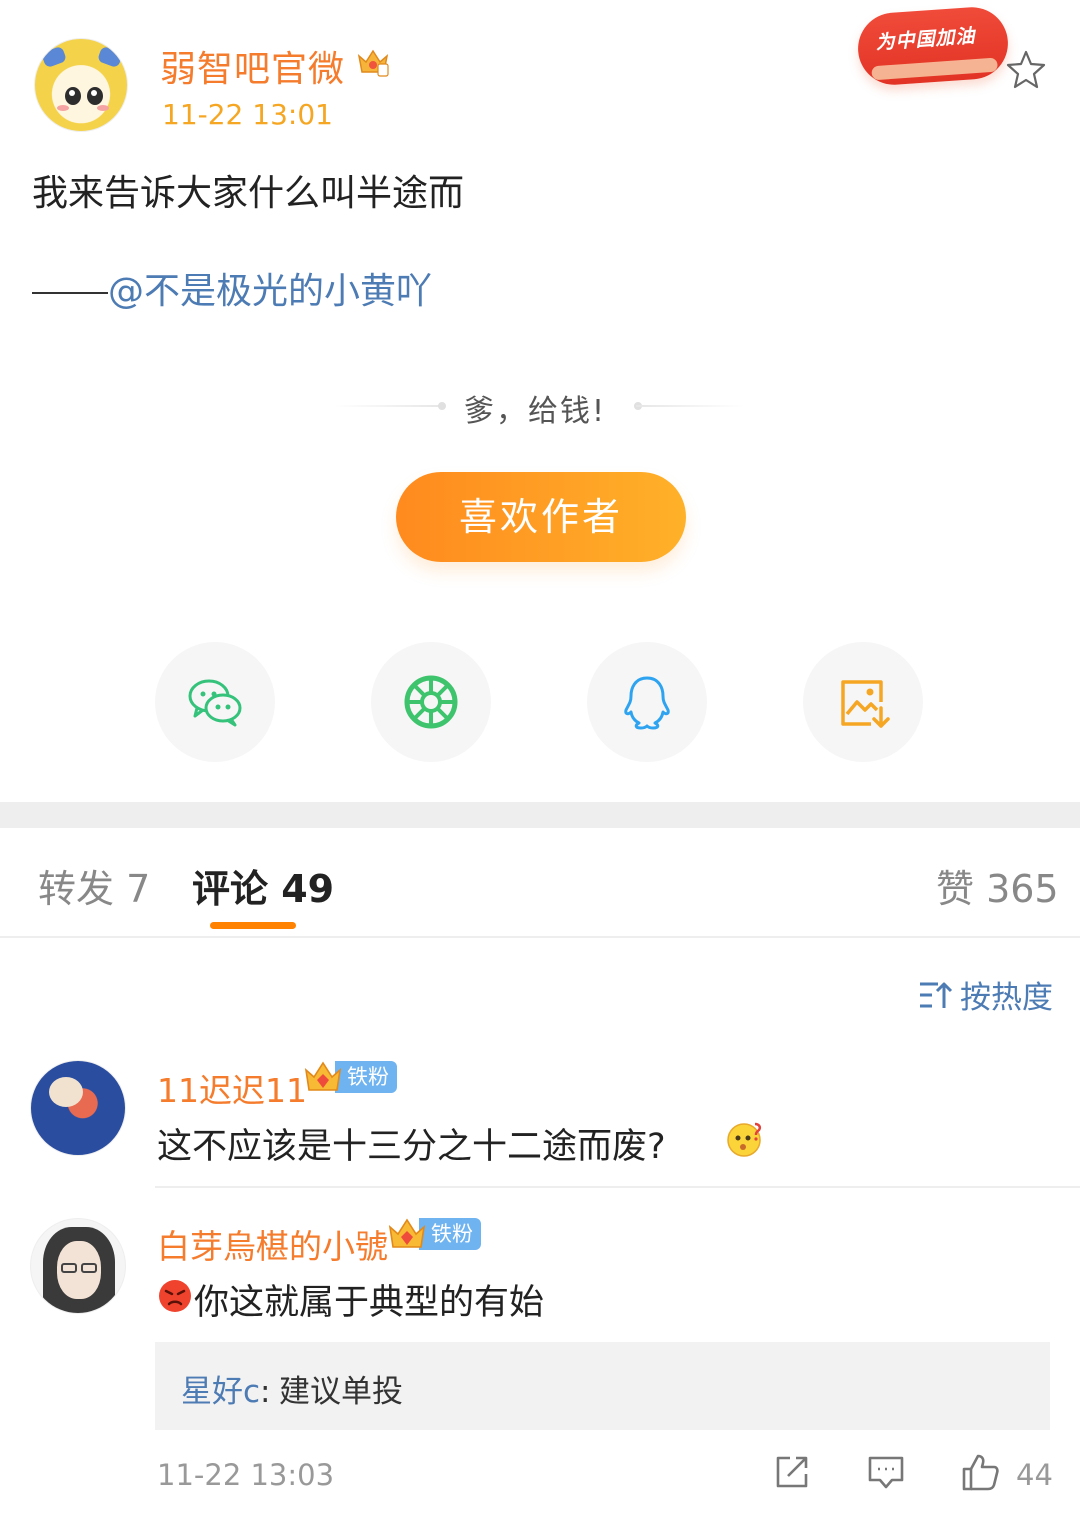 The width and height of the screenshot is (1080, 1513). What do you see at coordinates (341, 1392) in the screenshot?
I see `reply-text: 建议单投` at bounding box center [341, 1392].